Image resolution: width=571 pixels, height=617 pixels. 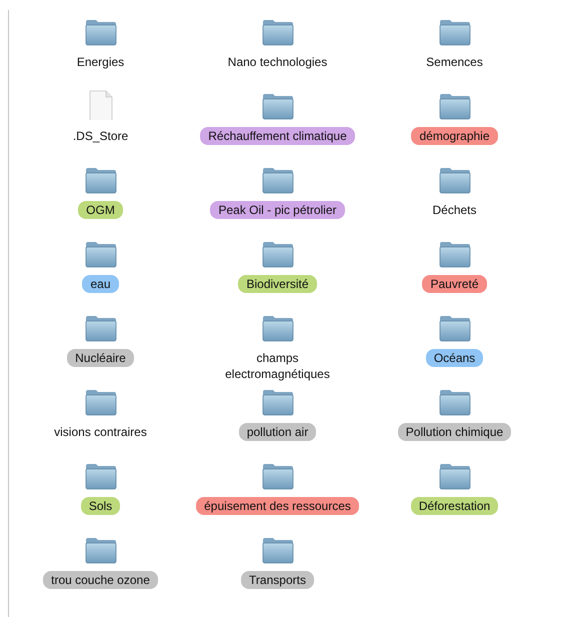 What do you see at coordinates (277, 580) in the screenshot?
I see `file-name: Transports` at bounding box center [277, 580].